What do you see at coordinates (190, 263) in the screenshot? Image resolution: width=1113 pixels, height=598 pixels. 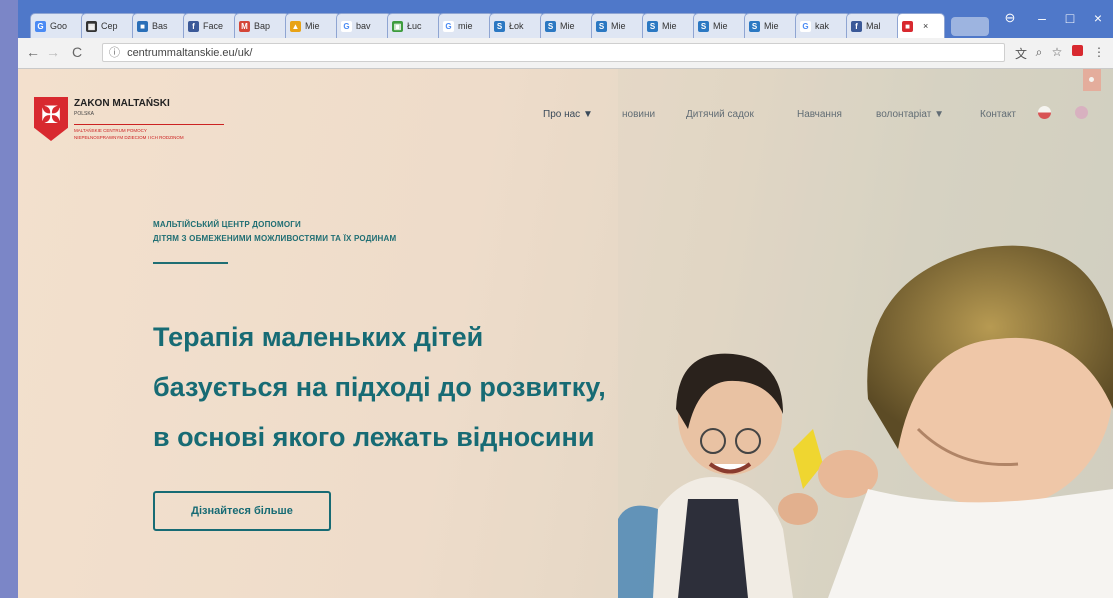 I see `eyebrow-underline` at bounding box center [190, 263].